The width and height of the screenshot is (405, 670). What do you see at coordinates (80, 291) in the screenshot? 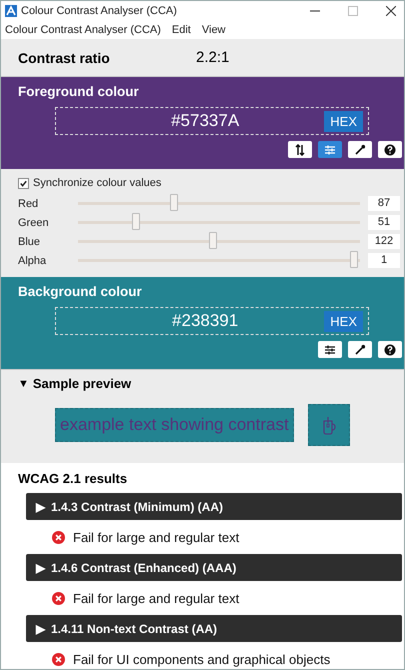
I see `panel-title: Background colour` at bounding box center [80, 291].